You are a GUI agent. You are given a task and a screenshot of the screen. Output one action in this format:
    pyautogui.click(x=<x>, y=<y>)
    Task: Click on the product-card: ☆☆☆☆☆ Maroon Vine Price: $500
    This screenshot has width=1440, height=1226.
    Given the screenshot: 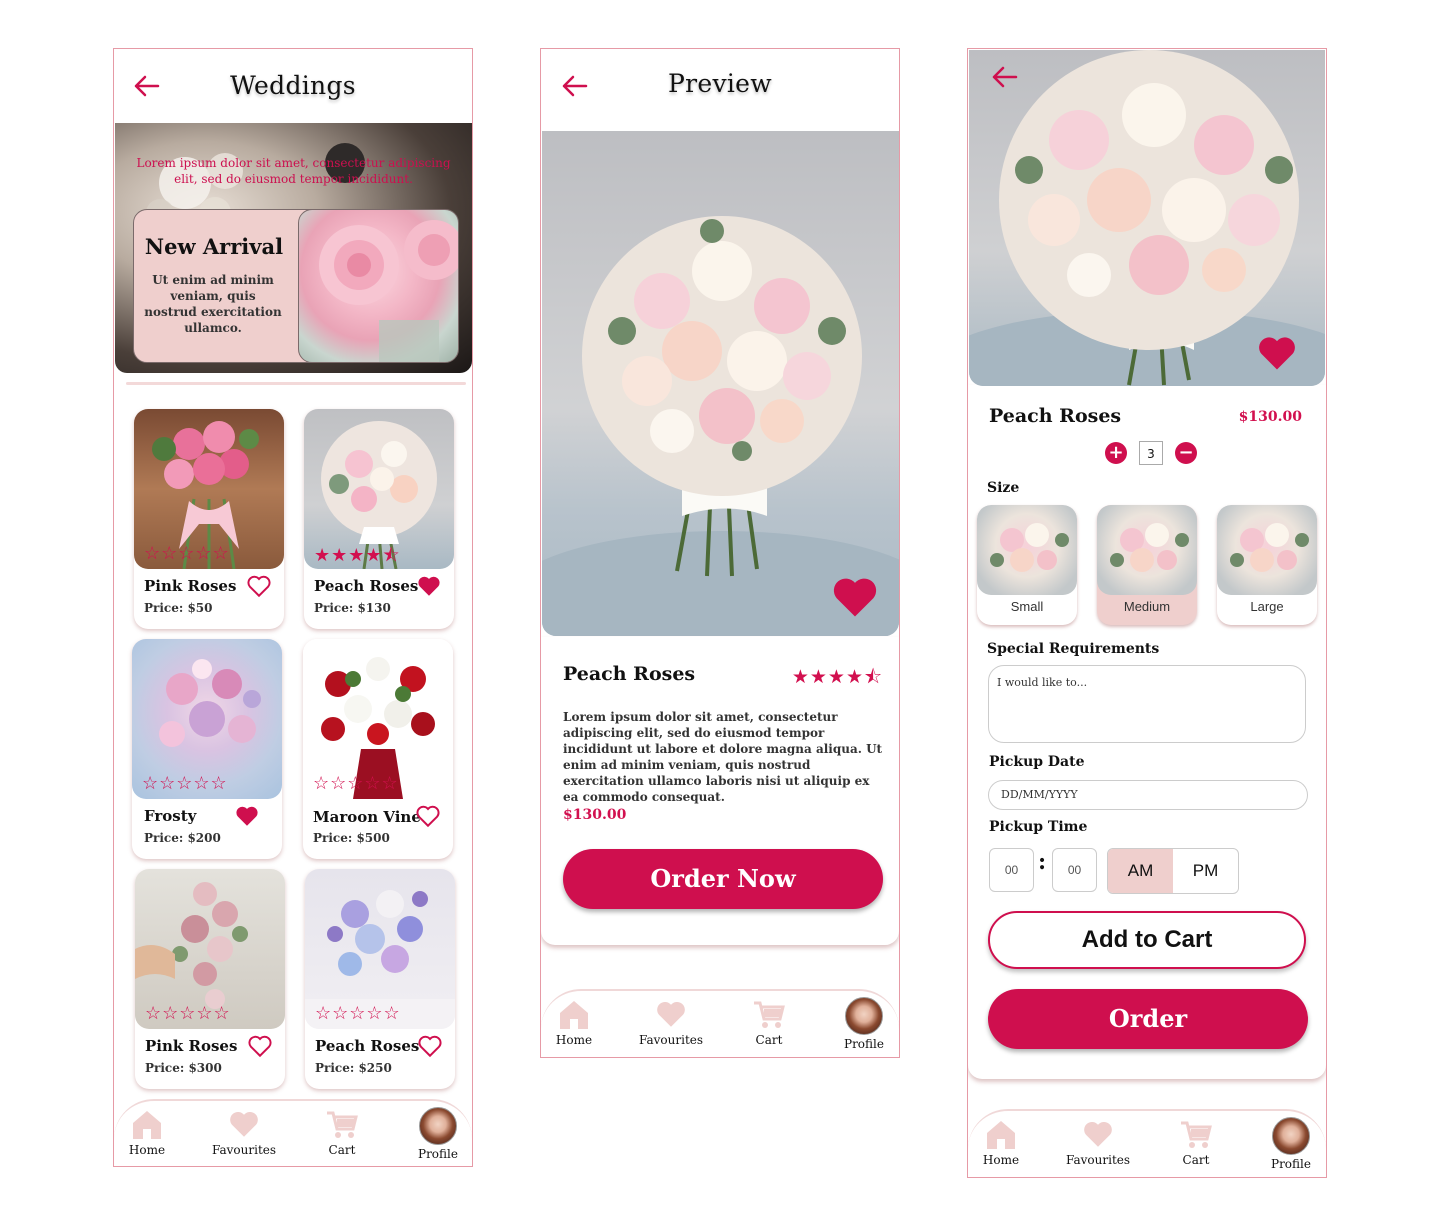 What is the action you would take?
    pyautogui.click(x=378, y=749)
    